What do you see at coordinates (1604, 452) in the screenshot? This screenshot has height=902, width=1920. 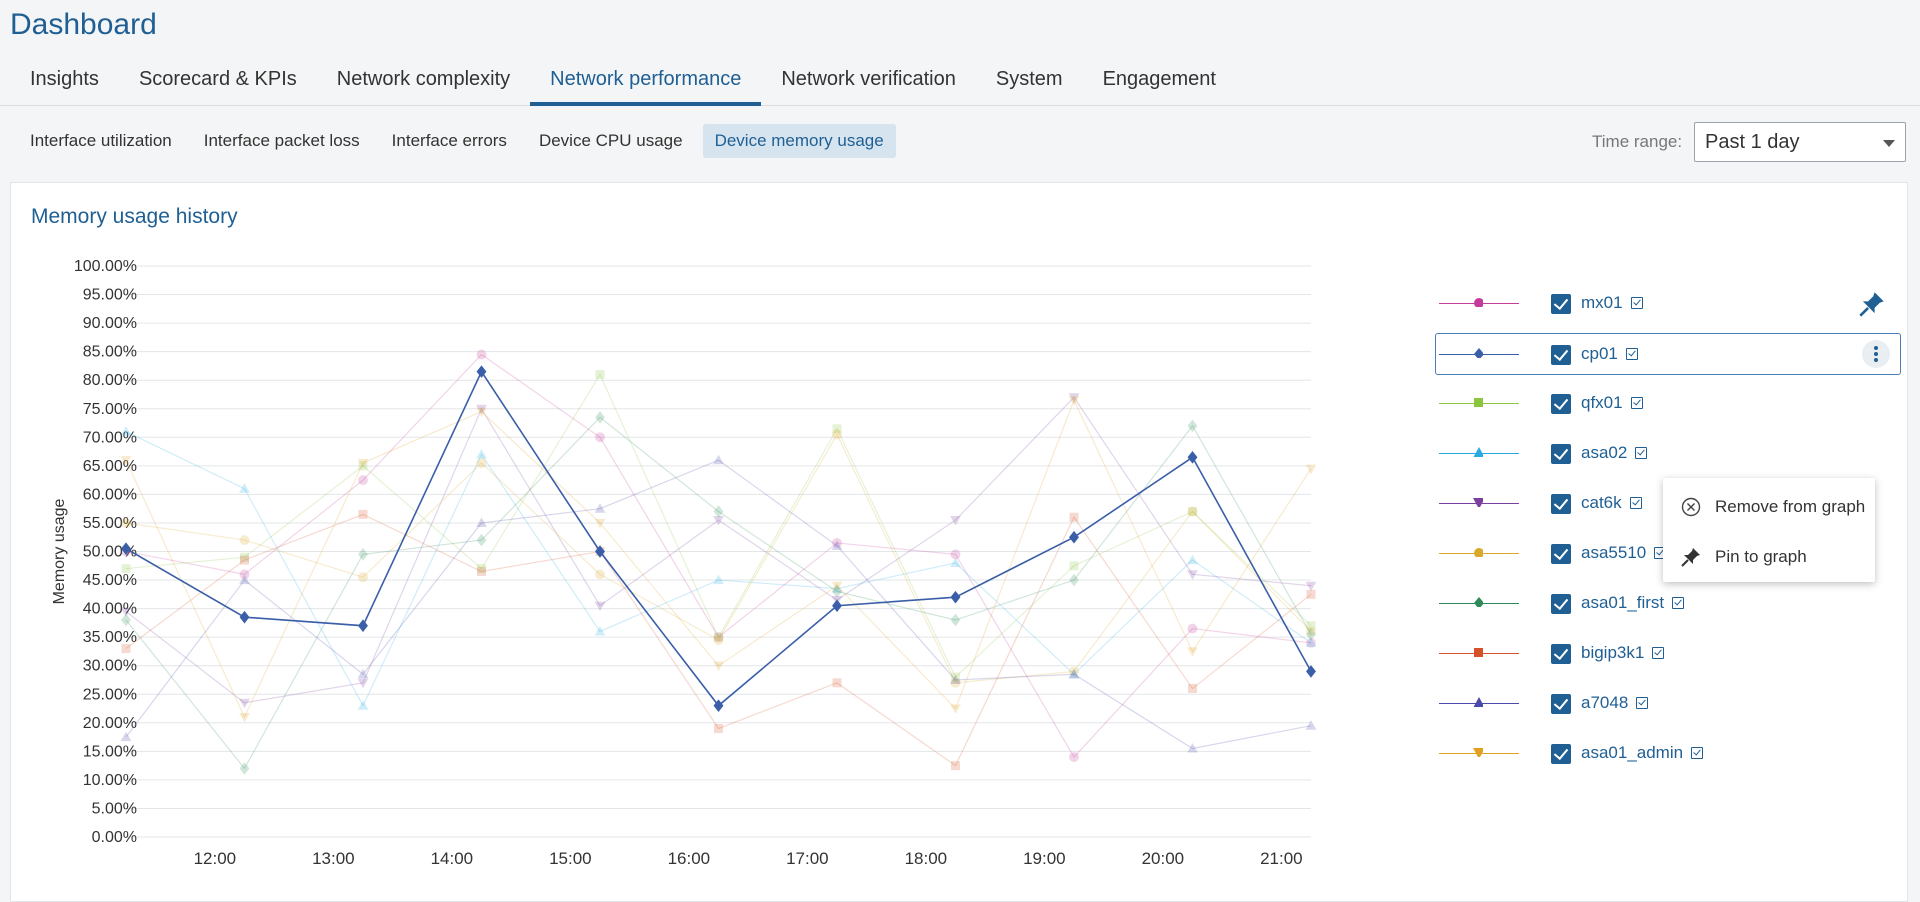 I see `legend-label: asa02` at bounding box center [1604, 452].